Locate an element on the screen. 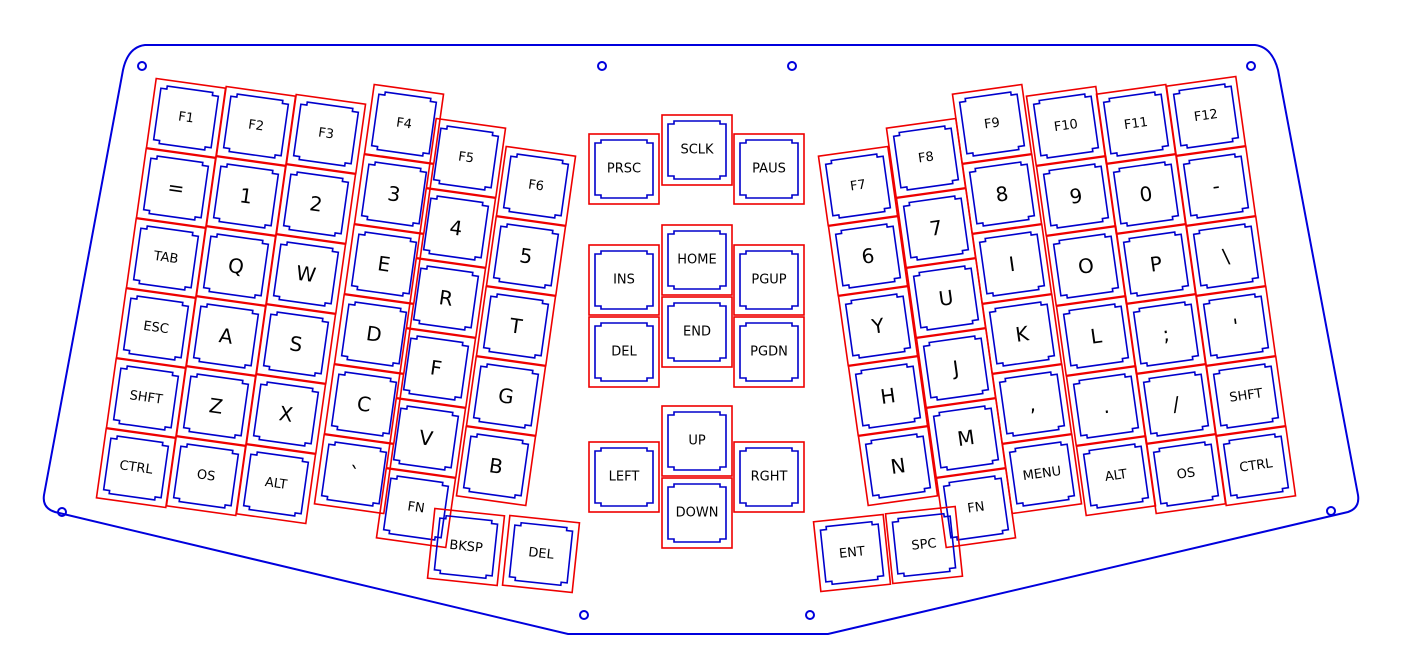 The height and width of the screenshot is (667, 1401). key-label: INS is located at coordinates (624, 280).